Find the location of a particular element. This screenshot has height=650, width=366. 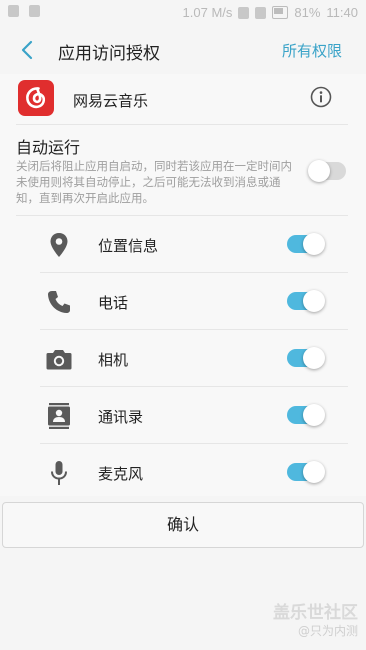

microphone-toggle is located at coordinates (306, 472).